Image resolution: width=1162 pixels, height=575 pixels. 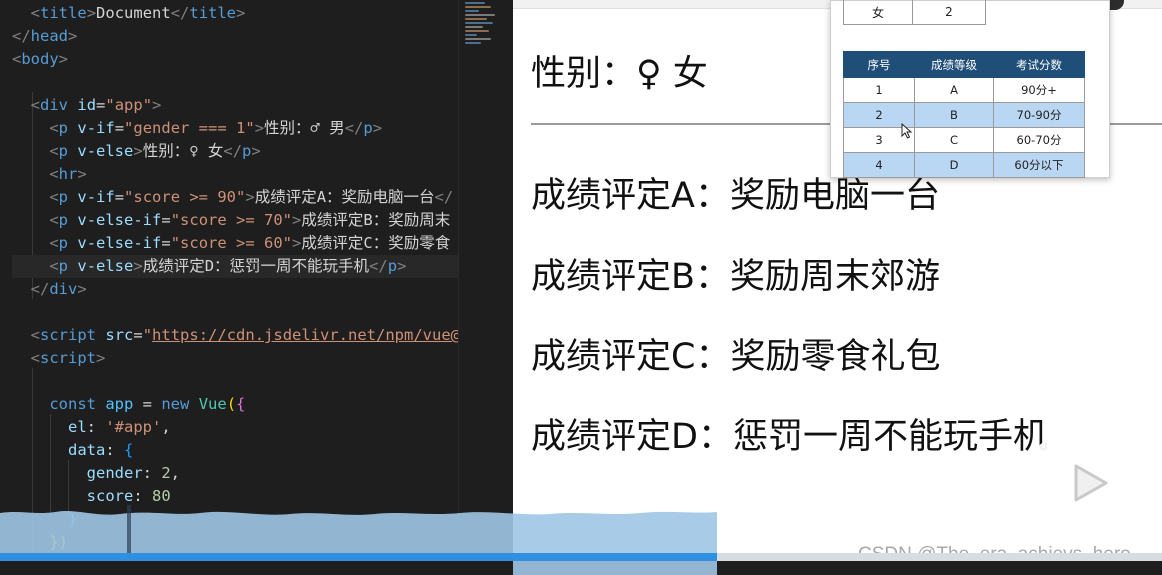 I want to click on code-token: 成绩评定C：奖励零食, so click(x=376, y=243).